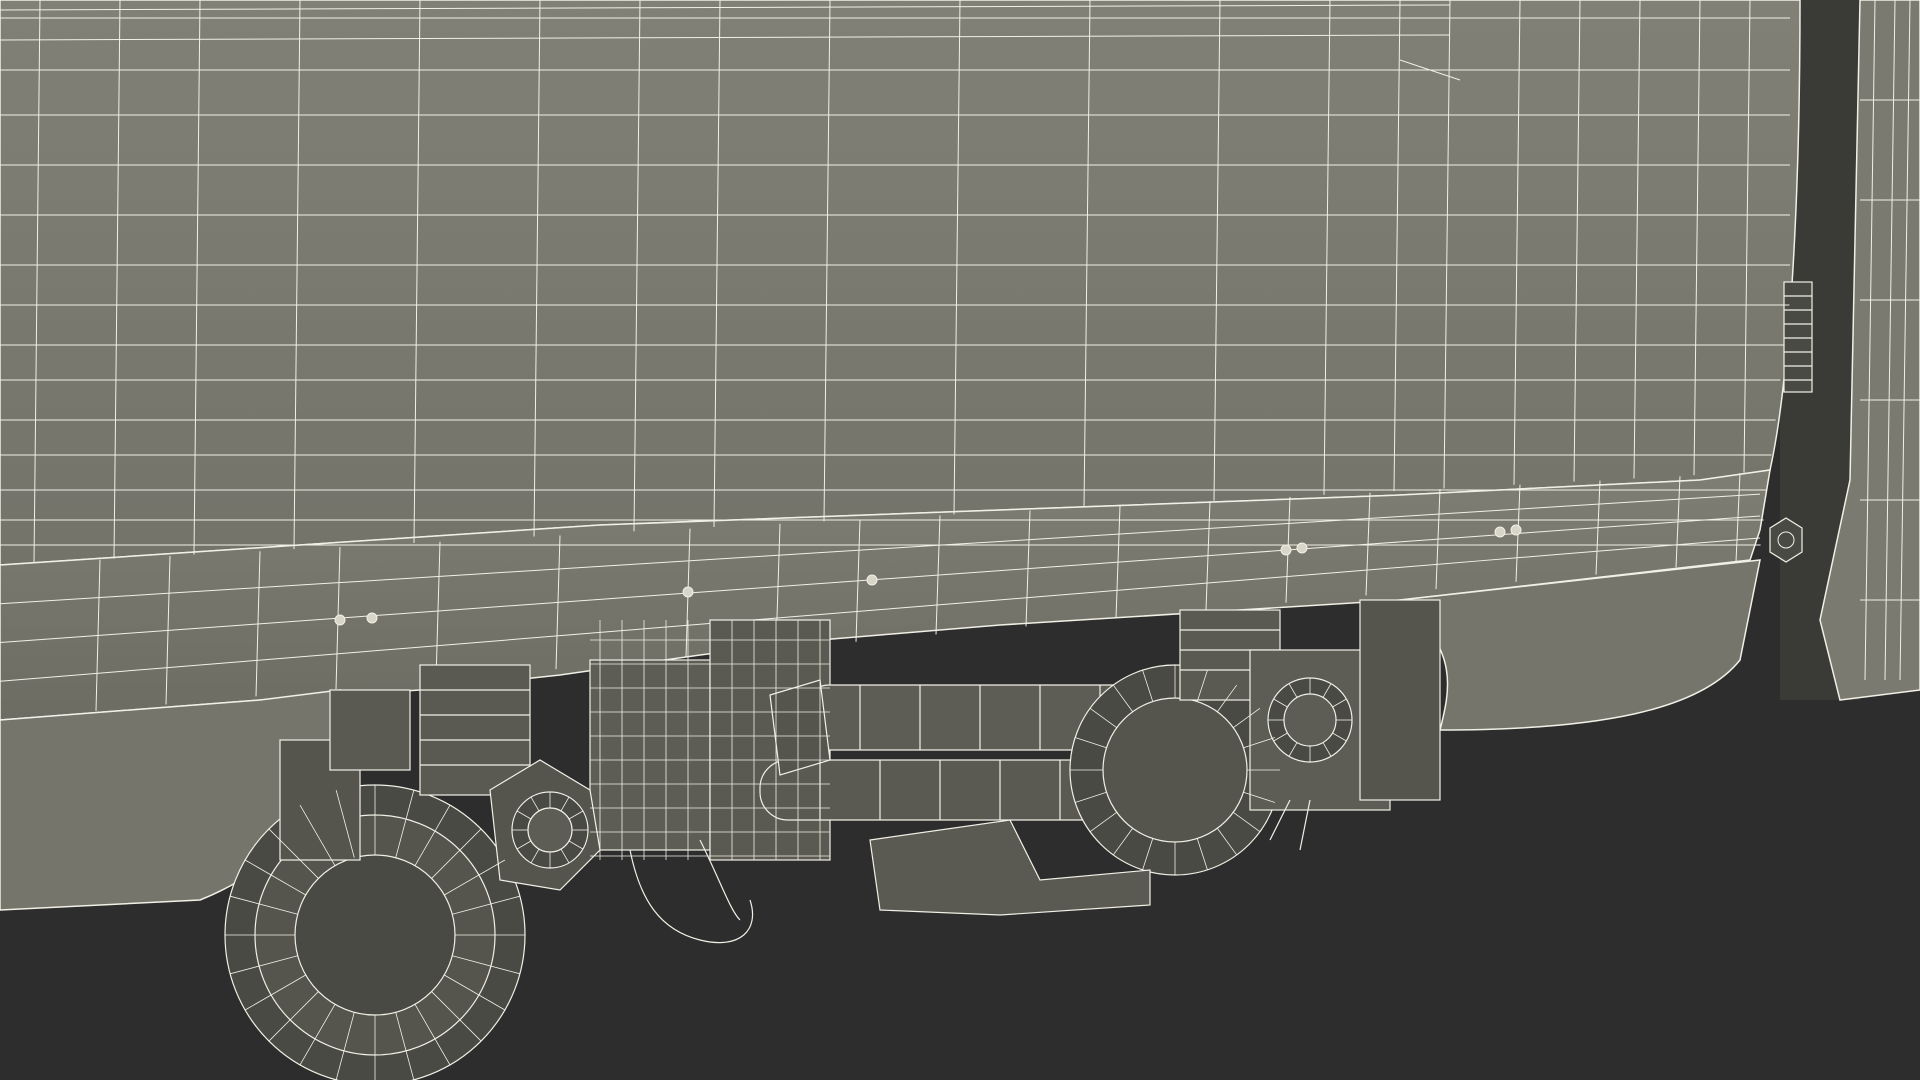 Image resolution: width=1920 pixels, height=1080 pixels. I want to click on vent-grille, so click(1798, 337).